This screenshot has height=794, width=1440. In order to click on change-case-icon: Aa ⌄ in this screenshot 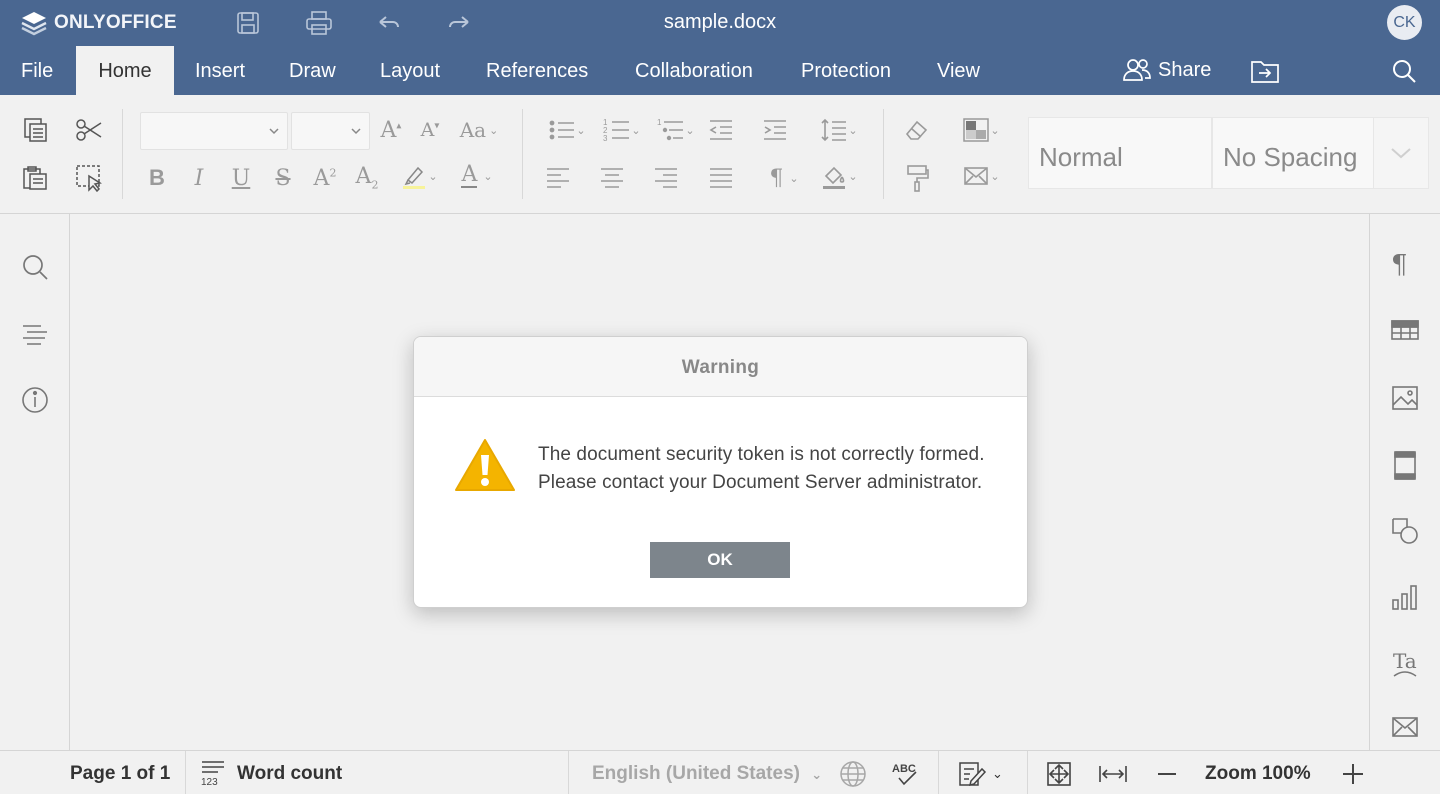, I will do `click(479, 130)`.